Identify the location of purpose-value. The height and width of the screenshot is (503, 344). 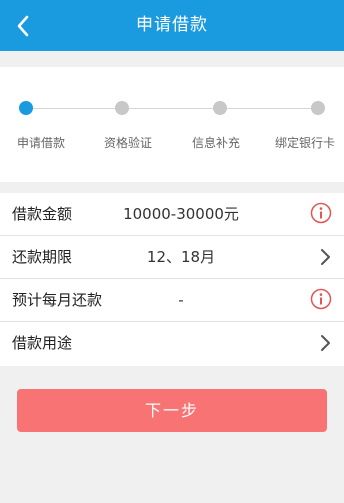
(172, 343).